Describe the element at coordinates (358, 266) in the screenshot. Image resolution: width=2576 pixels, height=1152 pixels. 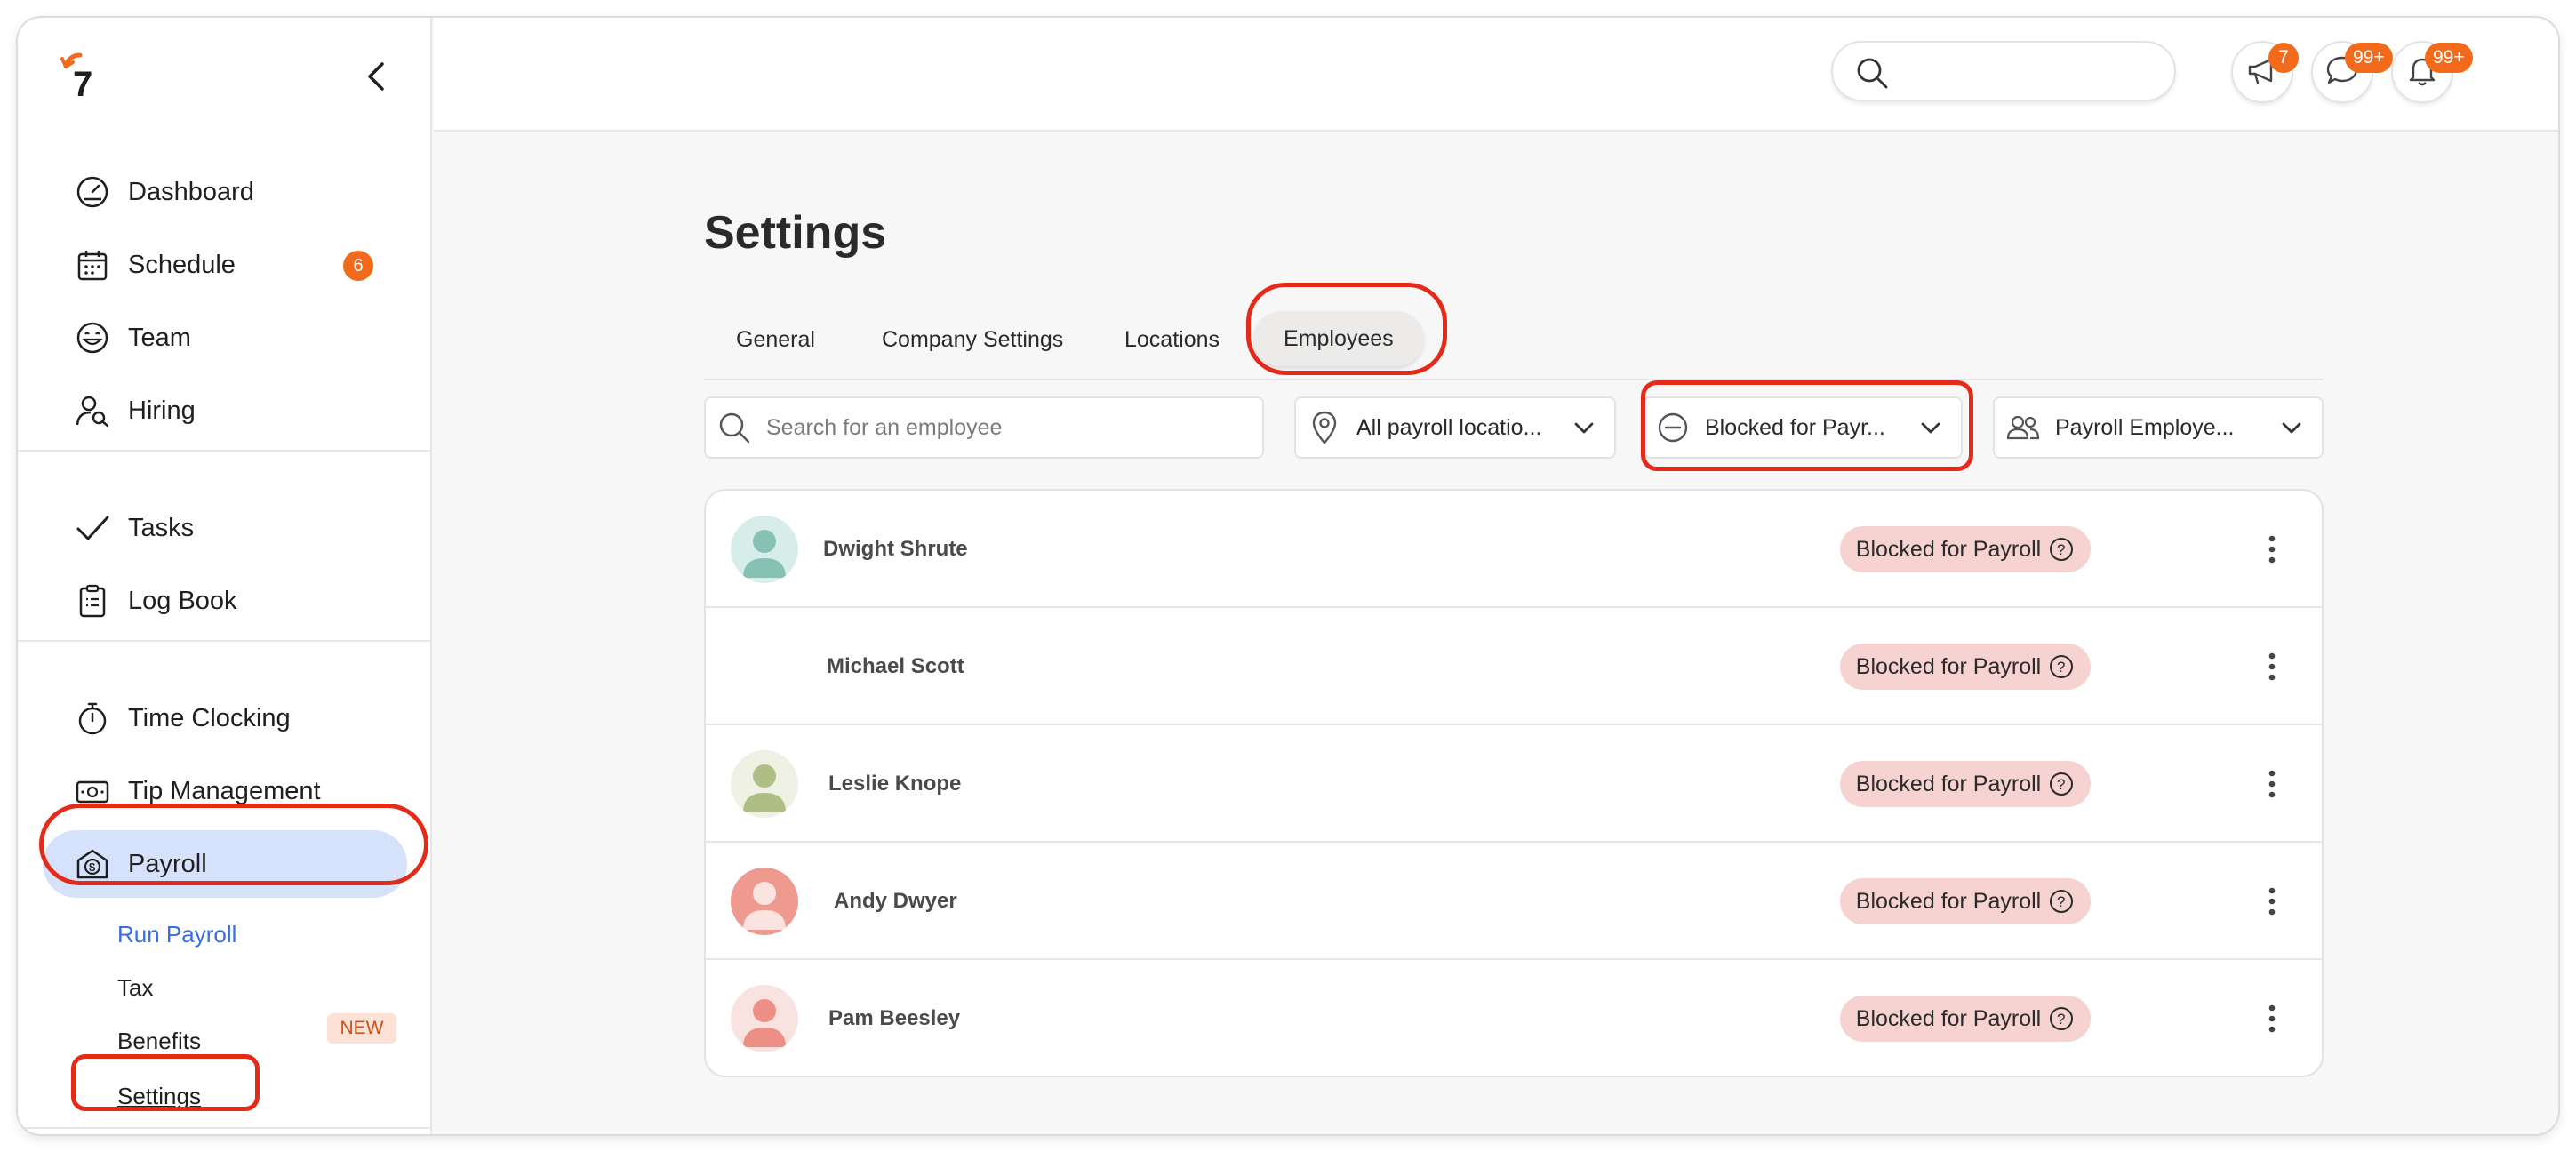
I see `schedule-count-badge: 6` at that location.